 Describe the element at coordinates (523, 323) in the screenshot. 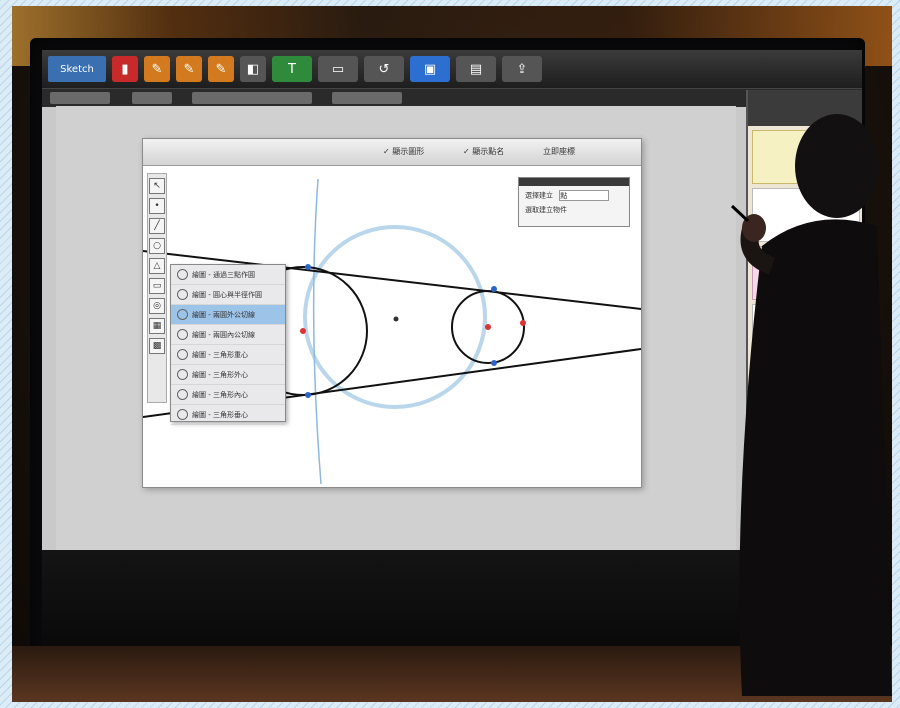

I see `point-y-dot` at that location.